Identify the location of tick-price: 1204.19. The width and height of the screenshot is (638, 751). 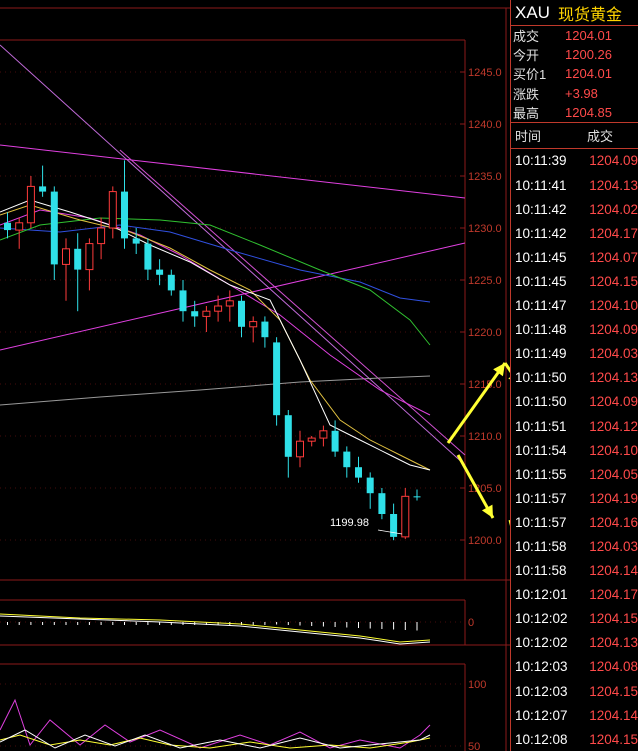
(613, 498).